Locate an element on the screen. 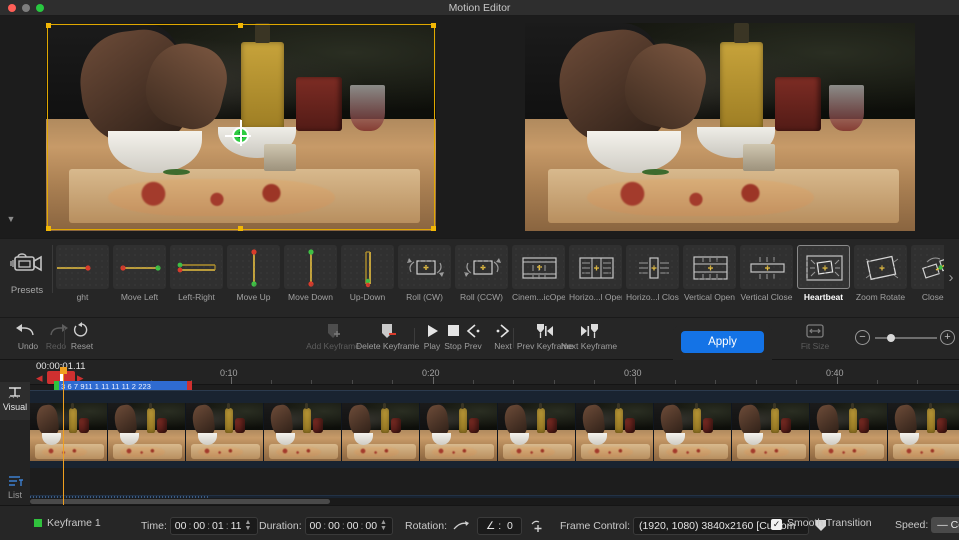 This screenshot has width=959, height=540. rotate-ccw-icon is located at coordinates (462, 526).